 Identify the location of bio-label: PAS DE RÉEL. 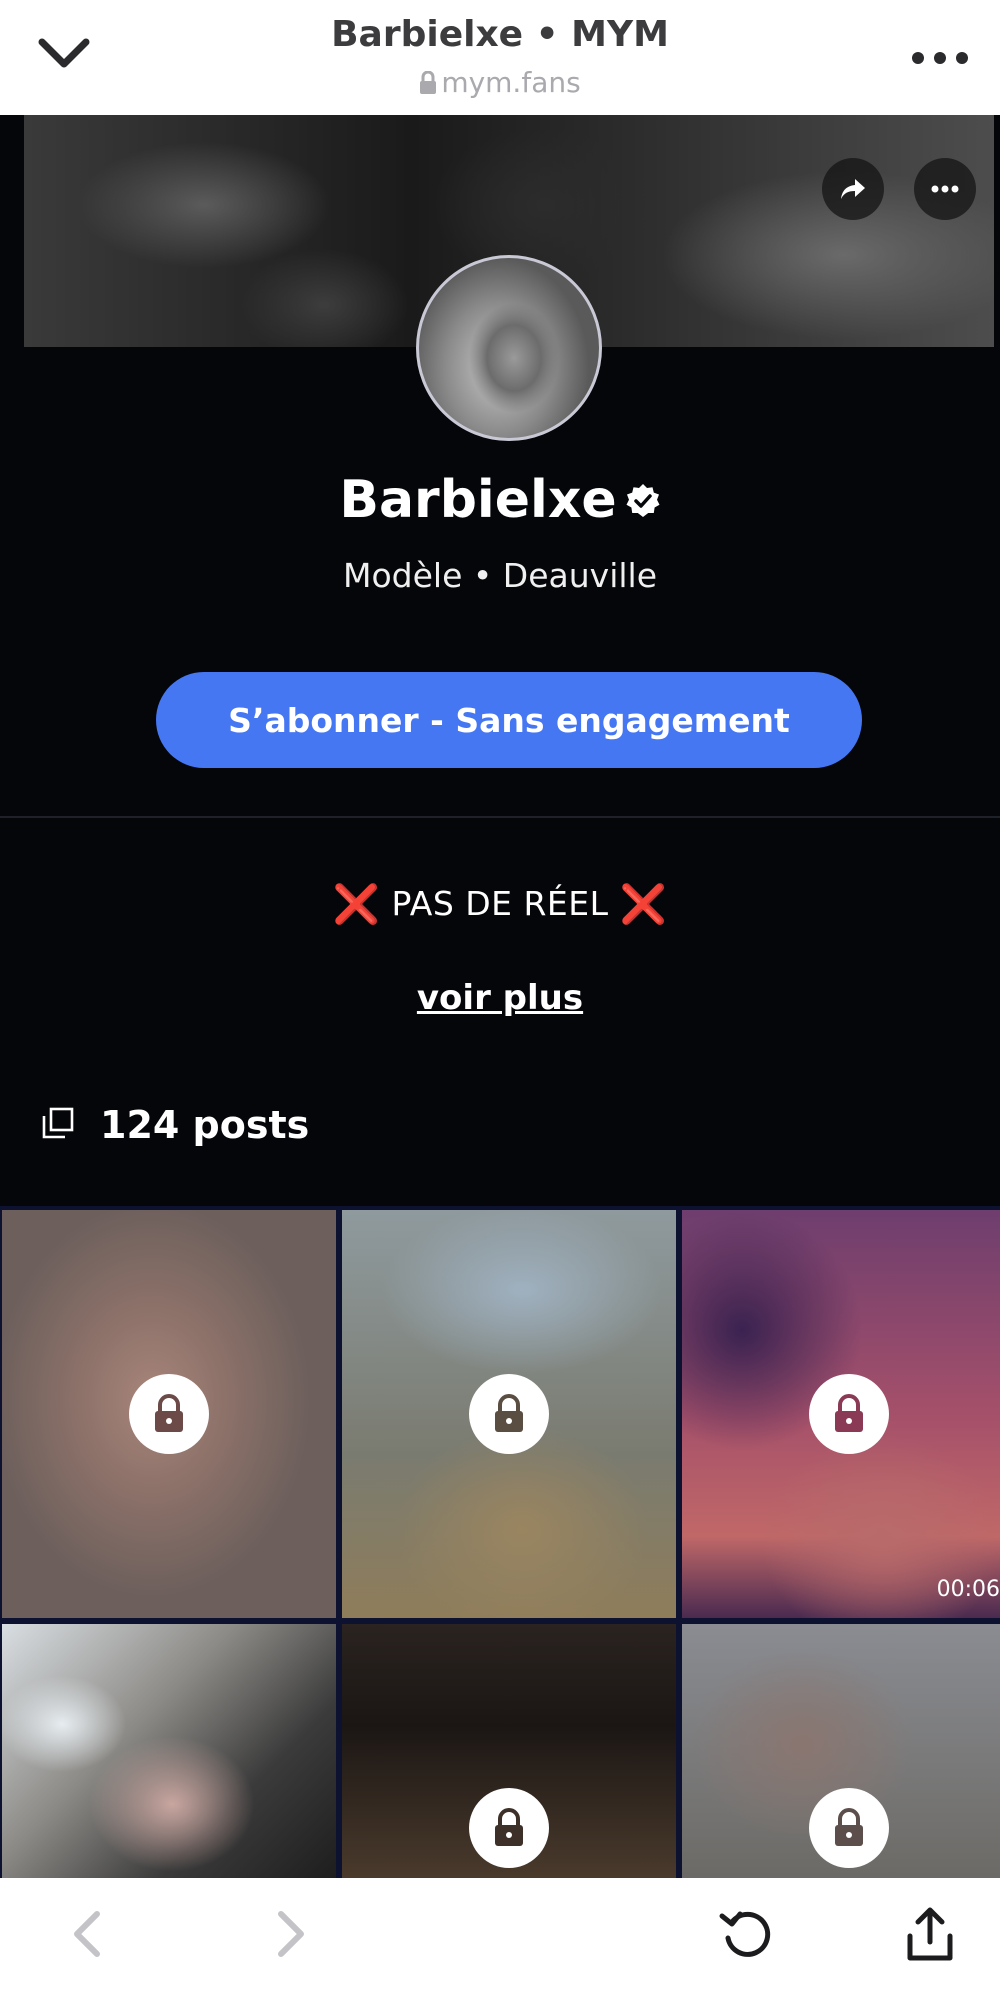
(500, 903).